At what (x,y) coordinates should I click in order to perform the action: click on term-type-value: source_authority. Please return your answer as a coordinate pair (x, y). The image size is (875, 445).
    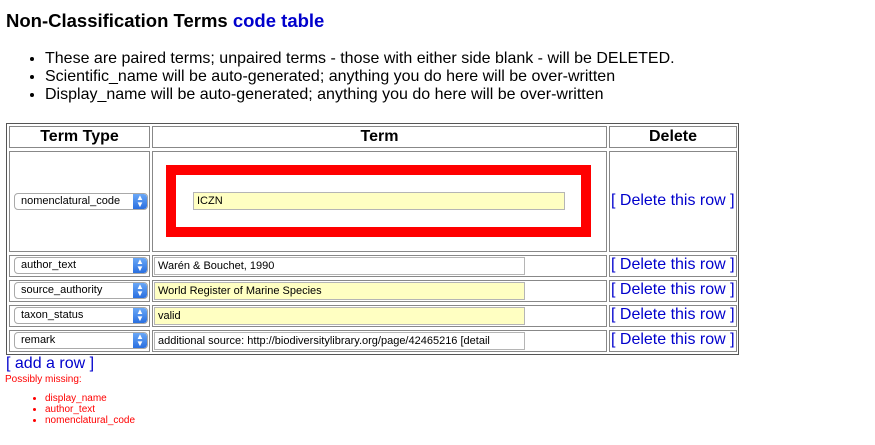
    Looking at the image, I should click on (62, 290).